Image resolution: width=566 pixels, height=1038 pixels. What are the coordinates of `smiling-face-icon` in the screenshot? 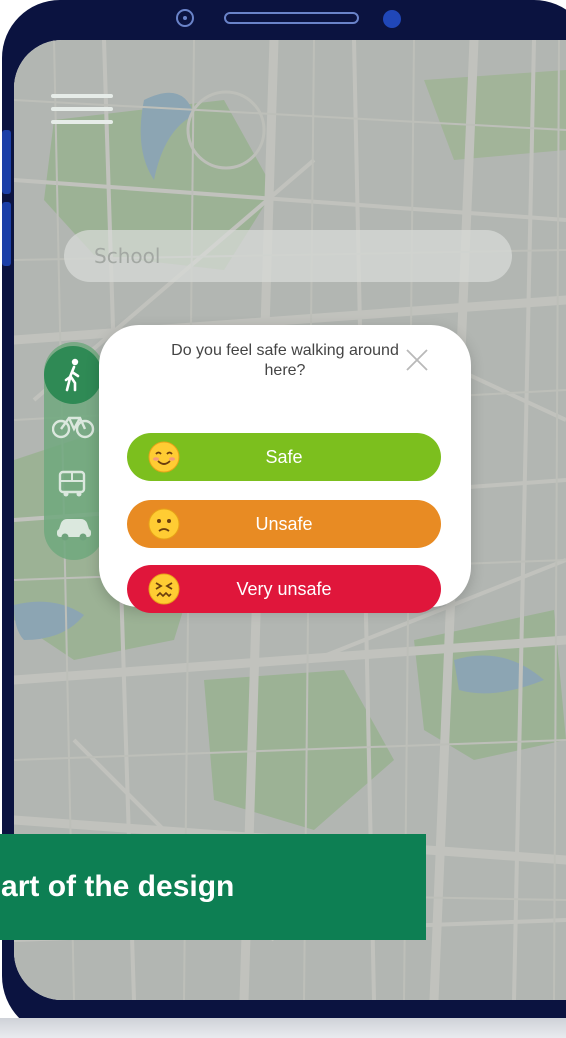 It's located at (164, 457).